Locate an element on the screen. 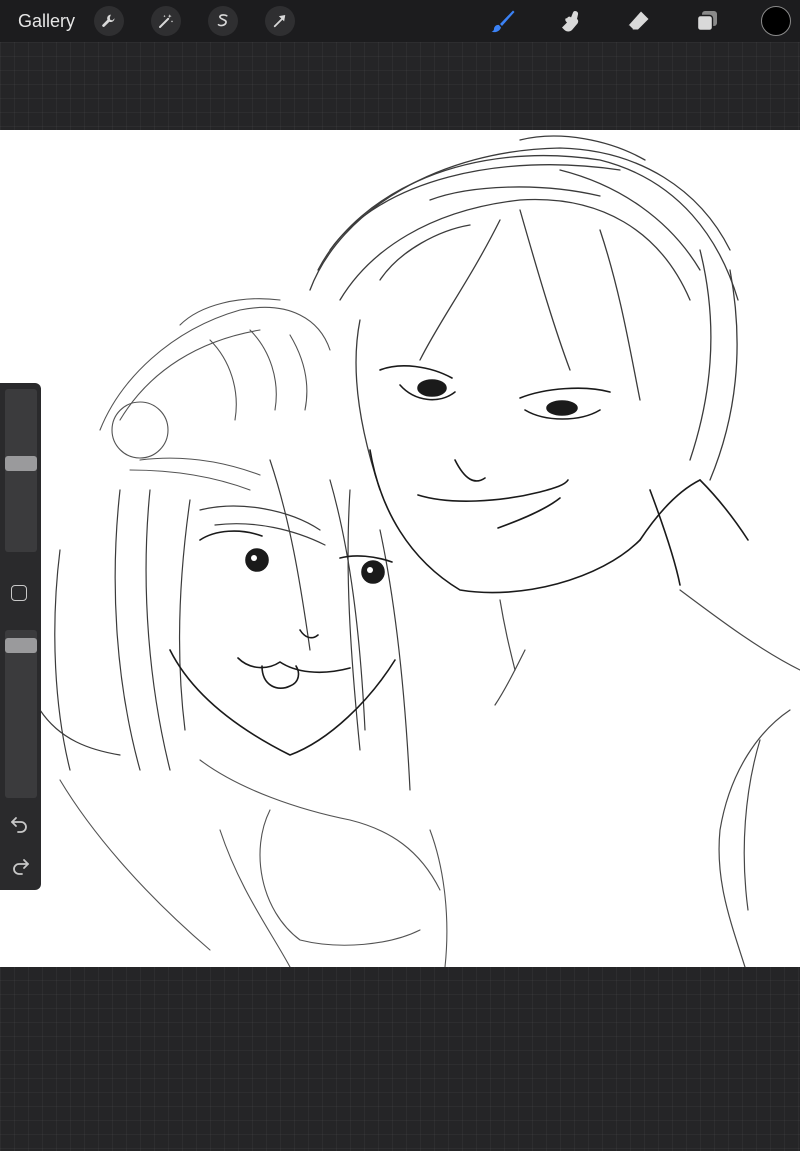 Image resolution: width=800 pixels, height=1151 pixels. color-swatch is located at coordinates (776, 21).